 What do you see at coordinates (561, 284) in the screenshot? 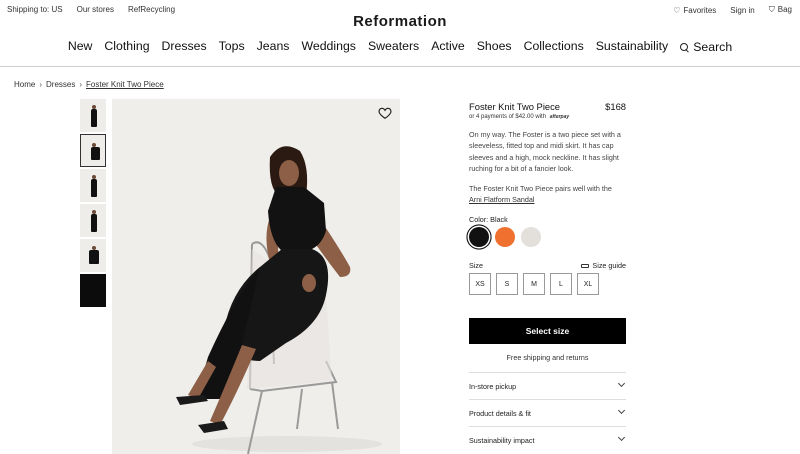
I see `size-l: L` at bounding box center [561, 284].